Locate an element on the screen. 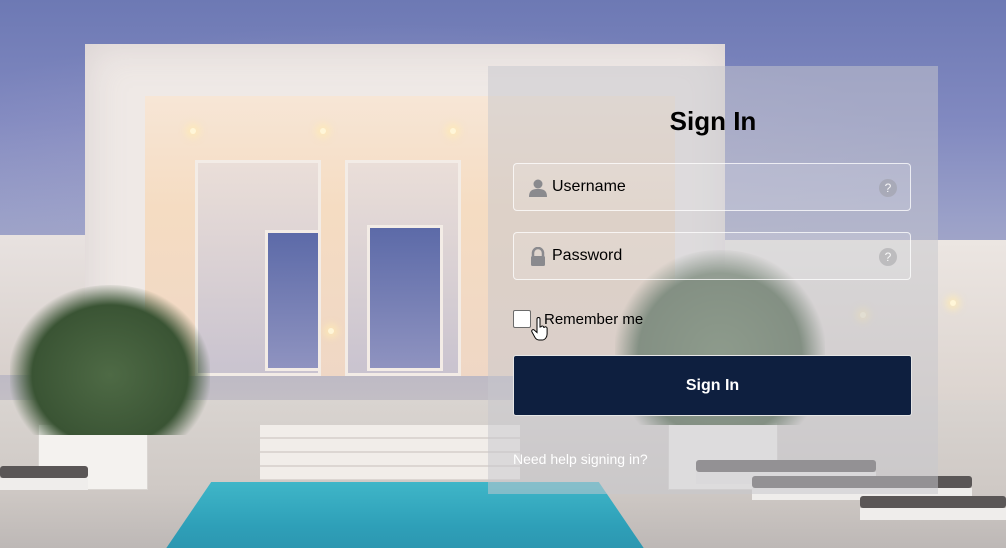 This screenshot has width=1006, height=548. password-field: Password ? is located at coordinates (712, 256).